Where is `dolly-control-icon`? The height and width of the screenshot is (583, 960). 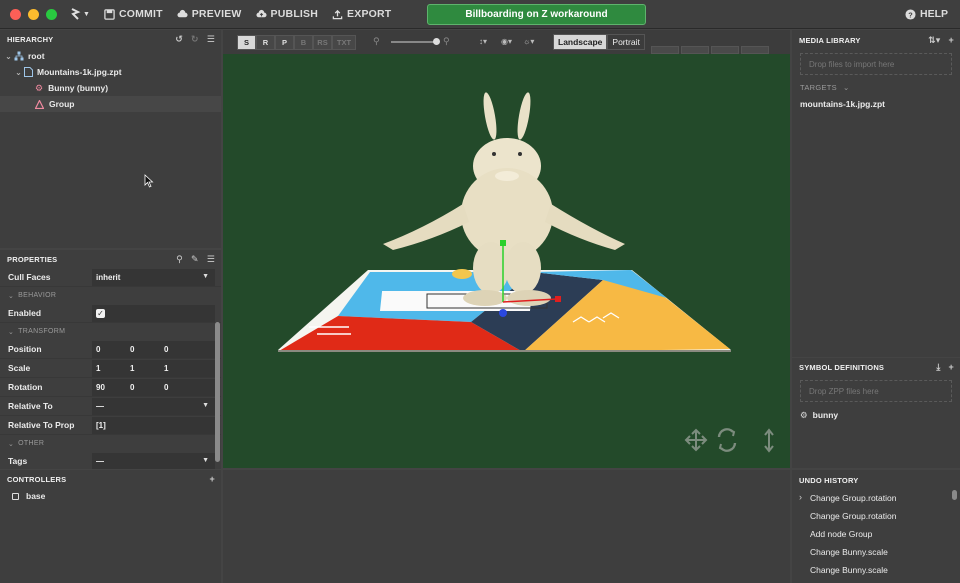
dolly-control-icon is located at coordinates (769, 440).